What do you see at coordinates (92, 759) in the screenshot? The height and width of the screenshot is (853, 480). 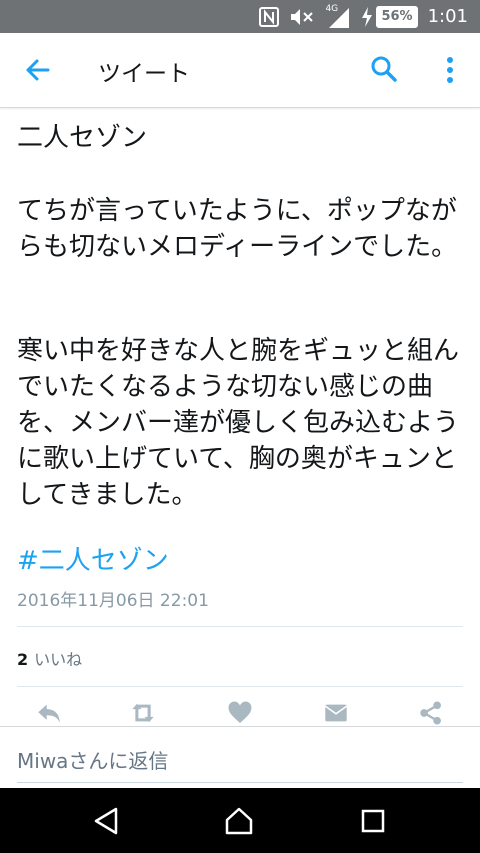 I see `reply-input: Miwaさんに返信` at bounding box center [92, 759].